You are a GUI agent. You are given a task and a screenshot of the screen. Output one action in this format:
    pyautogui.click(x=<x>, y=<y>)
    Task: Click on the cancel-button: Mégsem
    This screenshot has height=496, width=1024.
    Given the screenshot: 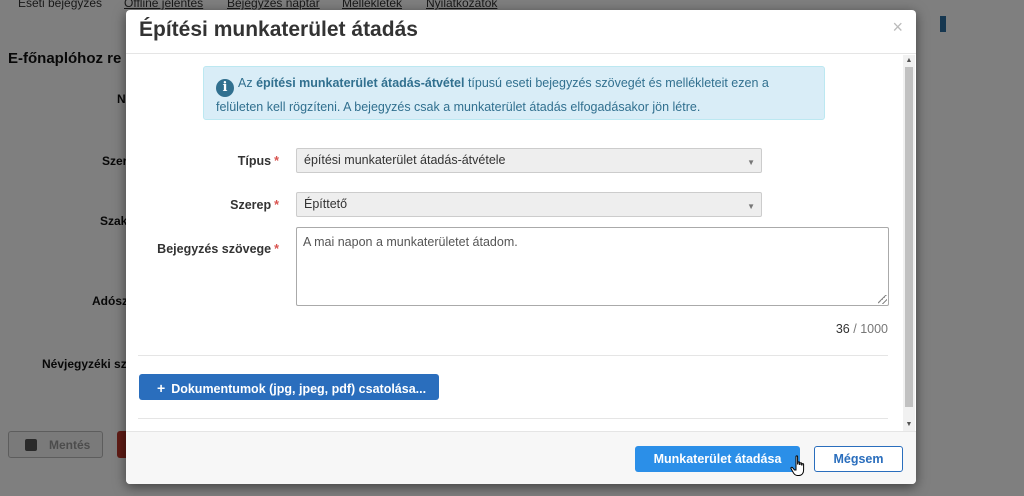 What is the action you would take?
    pyautogui.click(x=858, y=459)
    